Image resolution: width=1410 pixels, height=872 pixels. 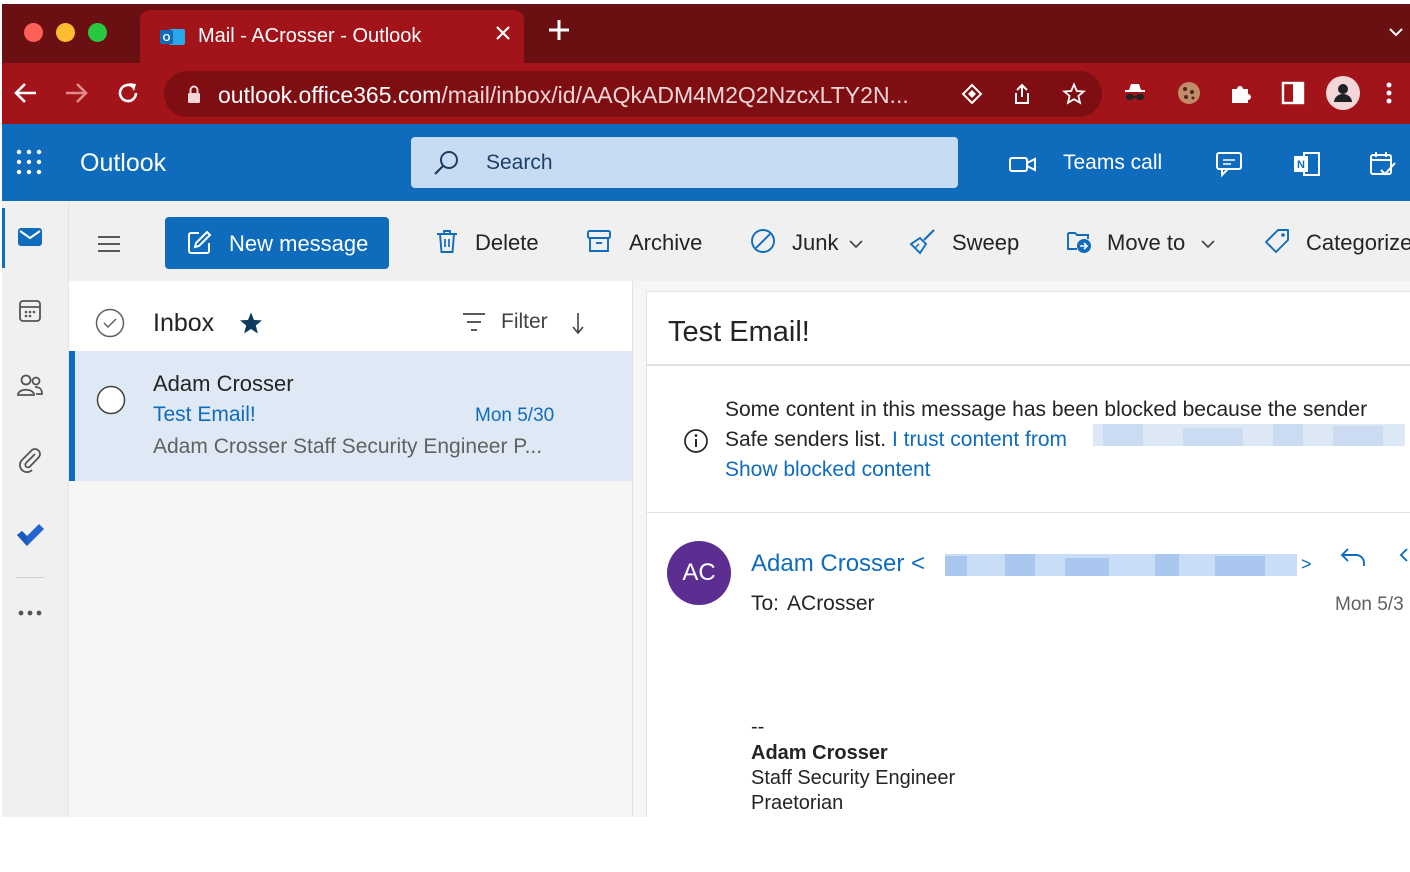 I want to click on move-to-button: Move to, so click(x=1140, y=241).